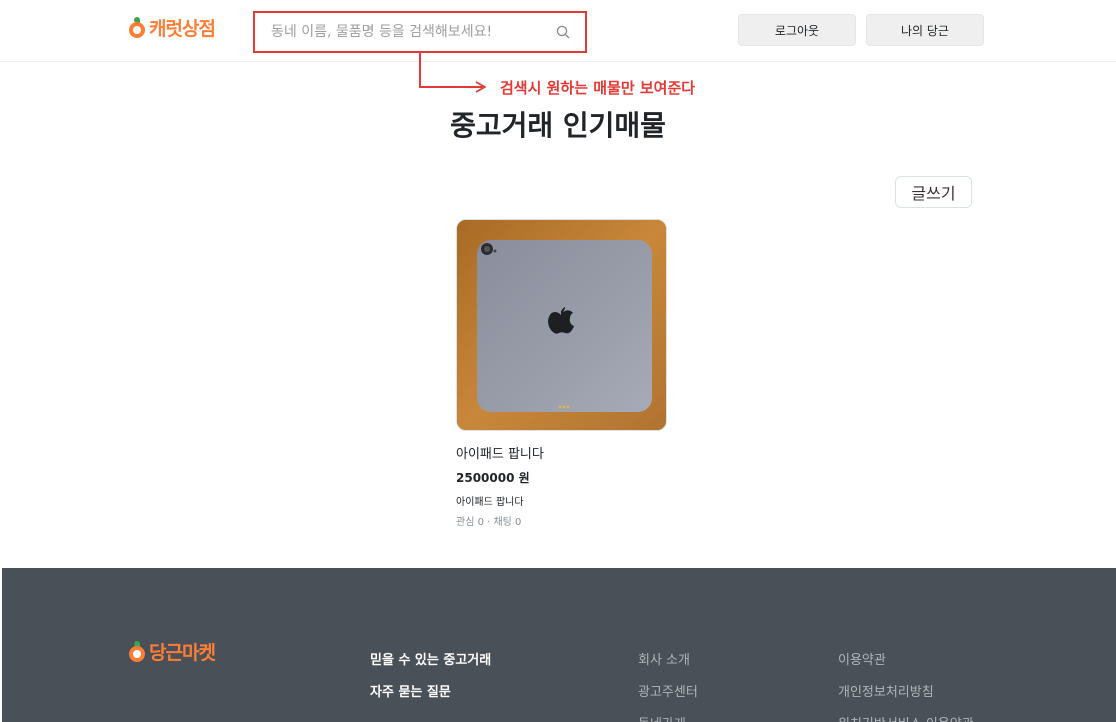 The image size is (1116, 722). What do you see at coordinates (906, 715) in the screenshot?
I see `footer-link: 위치기반서비스 이용약관` at bounding box center [906, 715].